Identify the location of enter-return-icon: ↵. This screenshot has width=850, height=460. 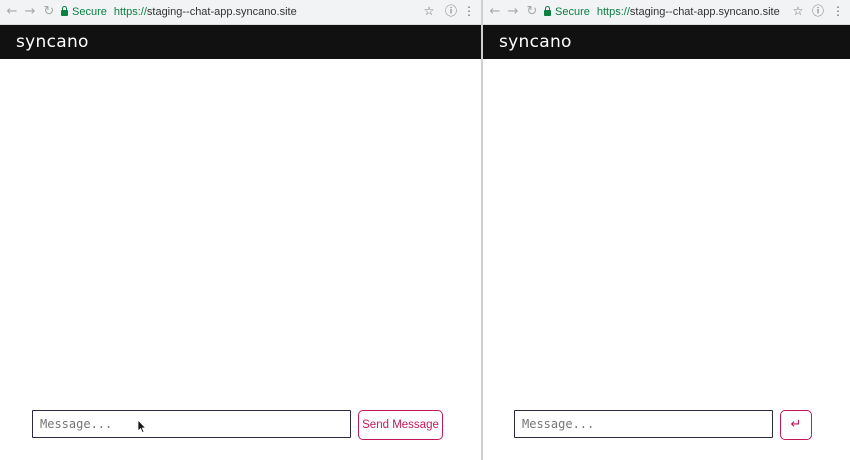
(796, 424).